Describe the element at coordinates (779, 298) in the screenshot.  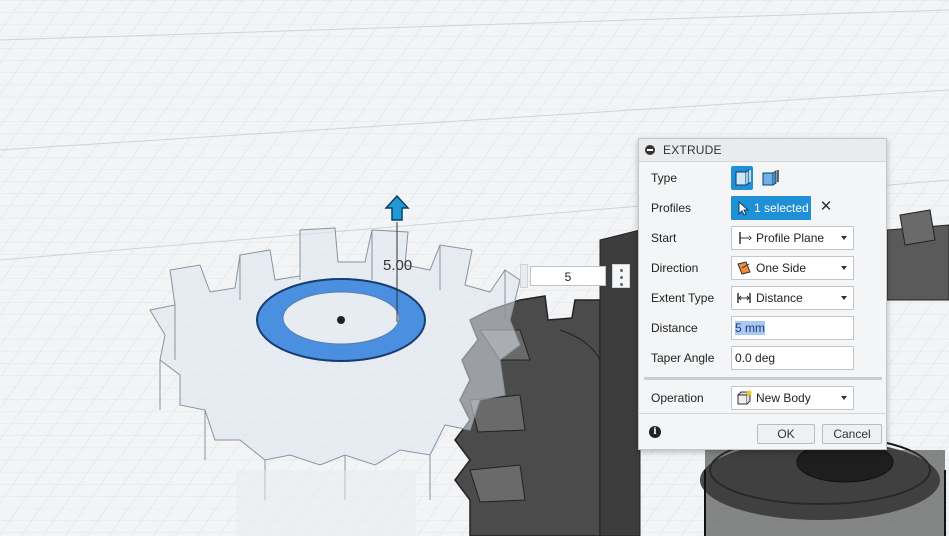
I see `extent-type-value: Distance` at that location.